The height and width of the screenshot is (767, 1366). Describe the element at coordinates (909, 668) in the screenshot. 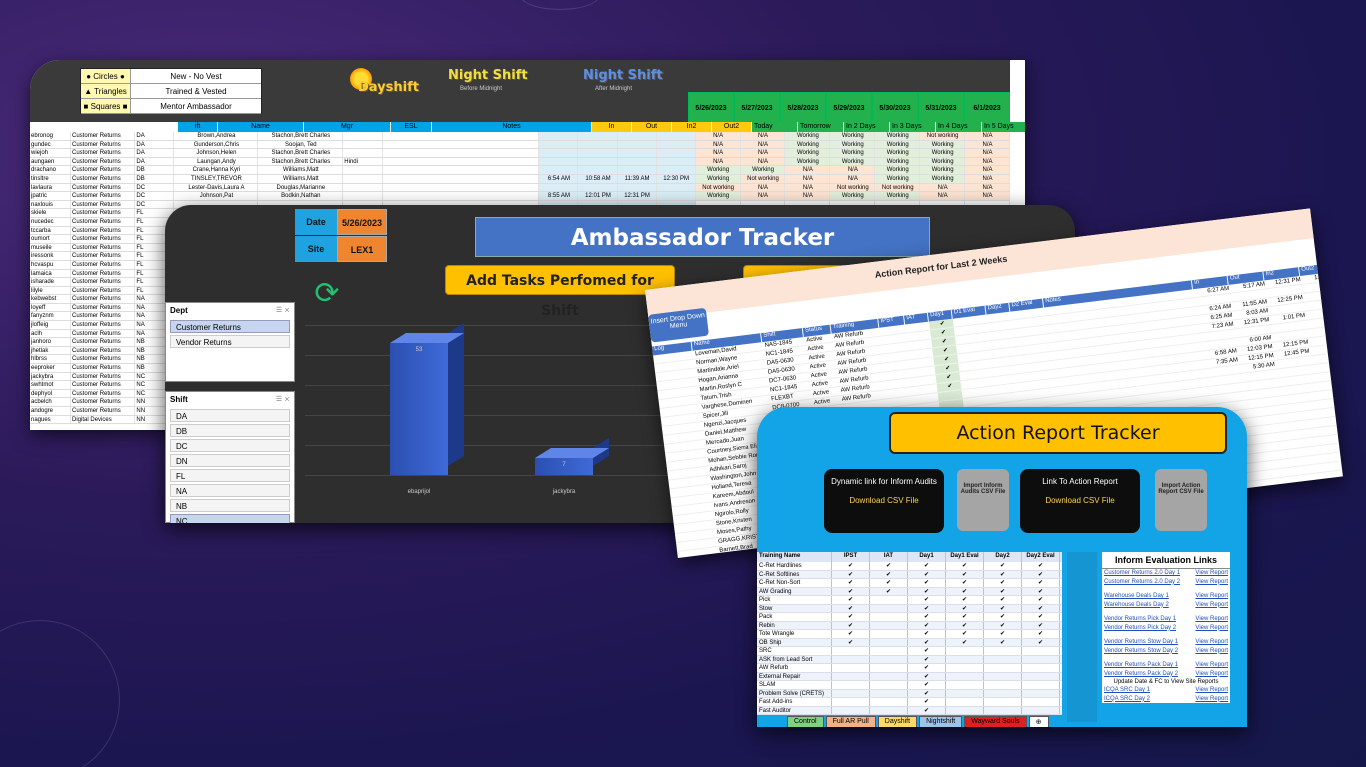

I see `table-row: AW Refurb ✔` at that location.